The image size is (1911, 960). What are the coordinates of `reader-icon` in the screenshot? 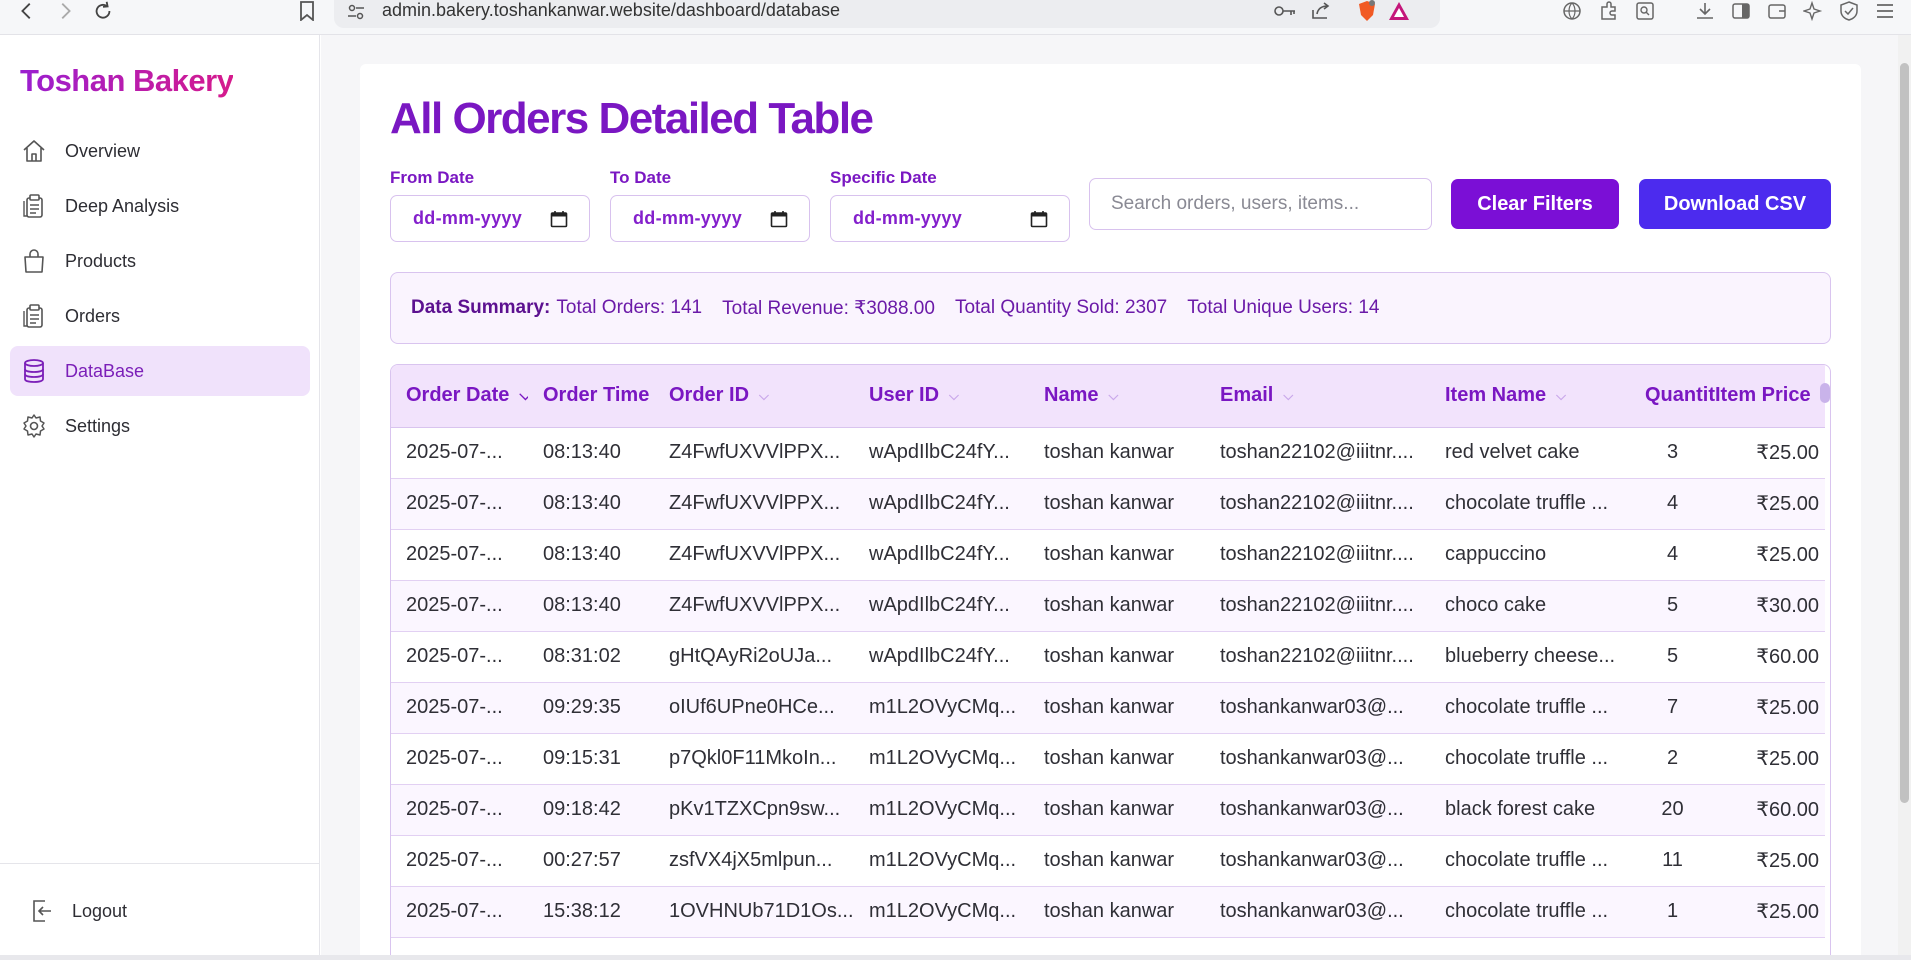 It's located at (1645, 11).